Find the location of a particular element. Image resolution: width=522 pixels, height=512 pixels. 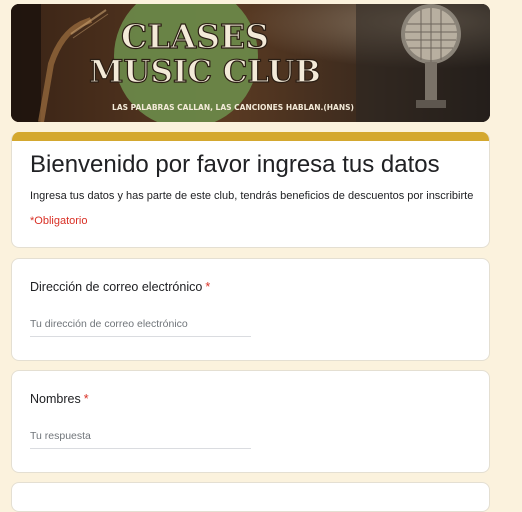

question-label-text: Nombres is located at coordinates (55, 399).